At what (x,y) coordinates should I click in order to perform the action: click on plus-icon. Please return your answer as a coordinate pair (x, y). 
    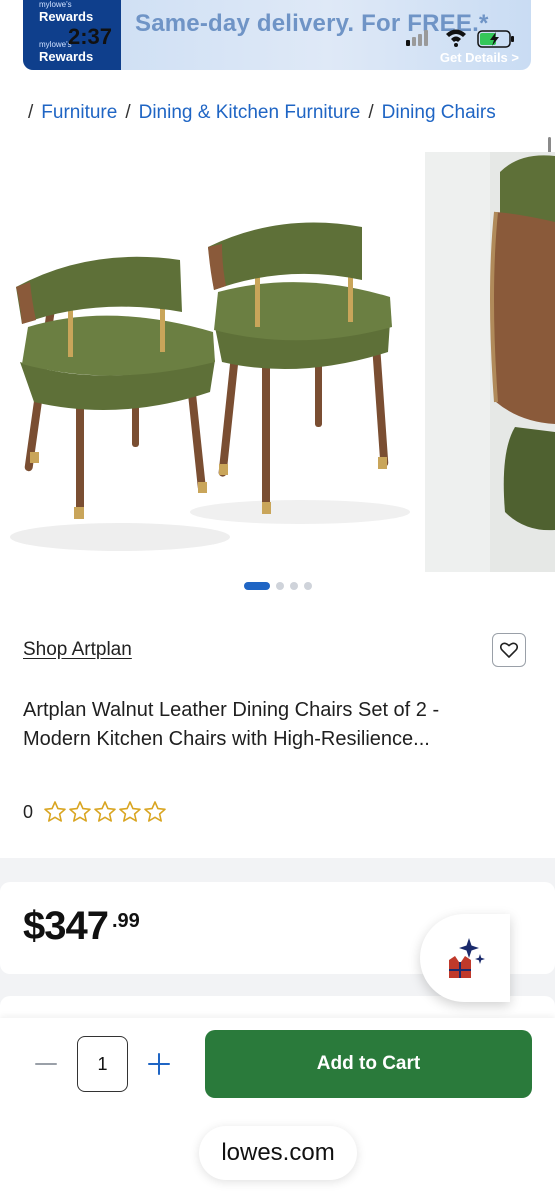
    Looking at the image, I should click on (159, 1064).